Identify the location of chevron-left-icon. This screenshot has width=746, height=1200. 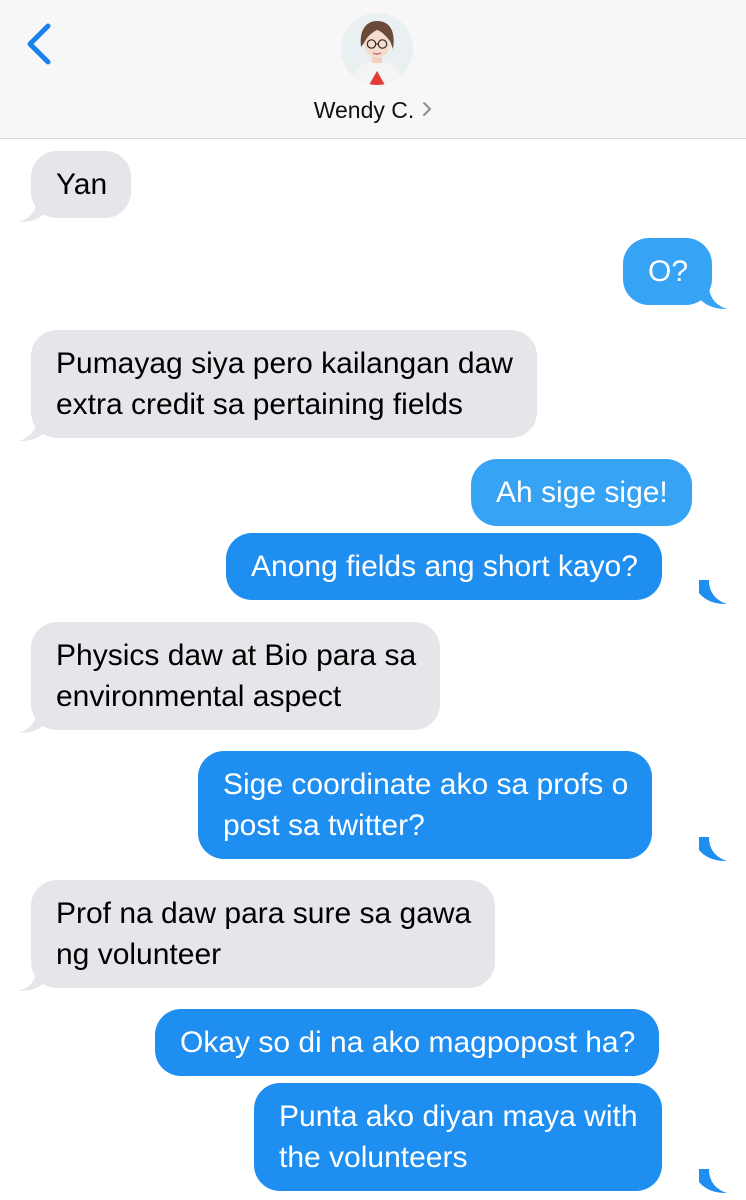
(39, 44).